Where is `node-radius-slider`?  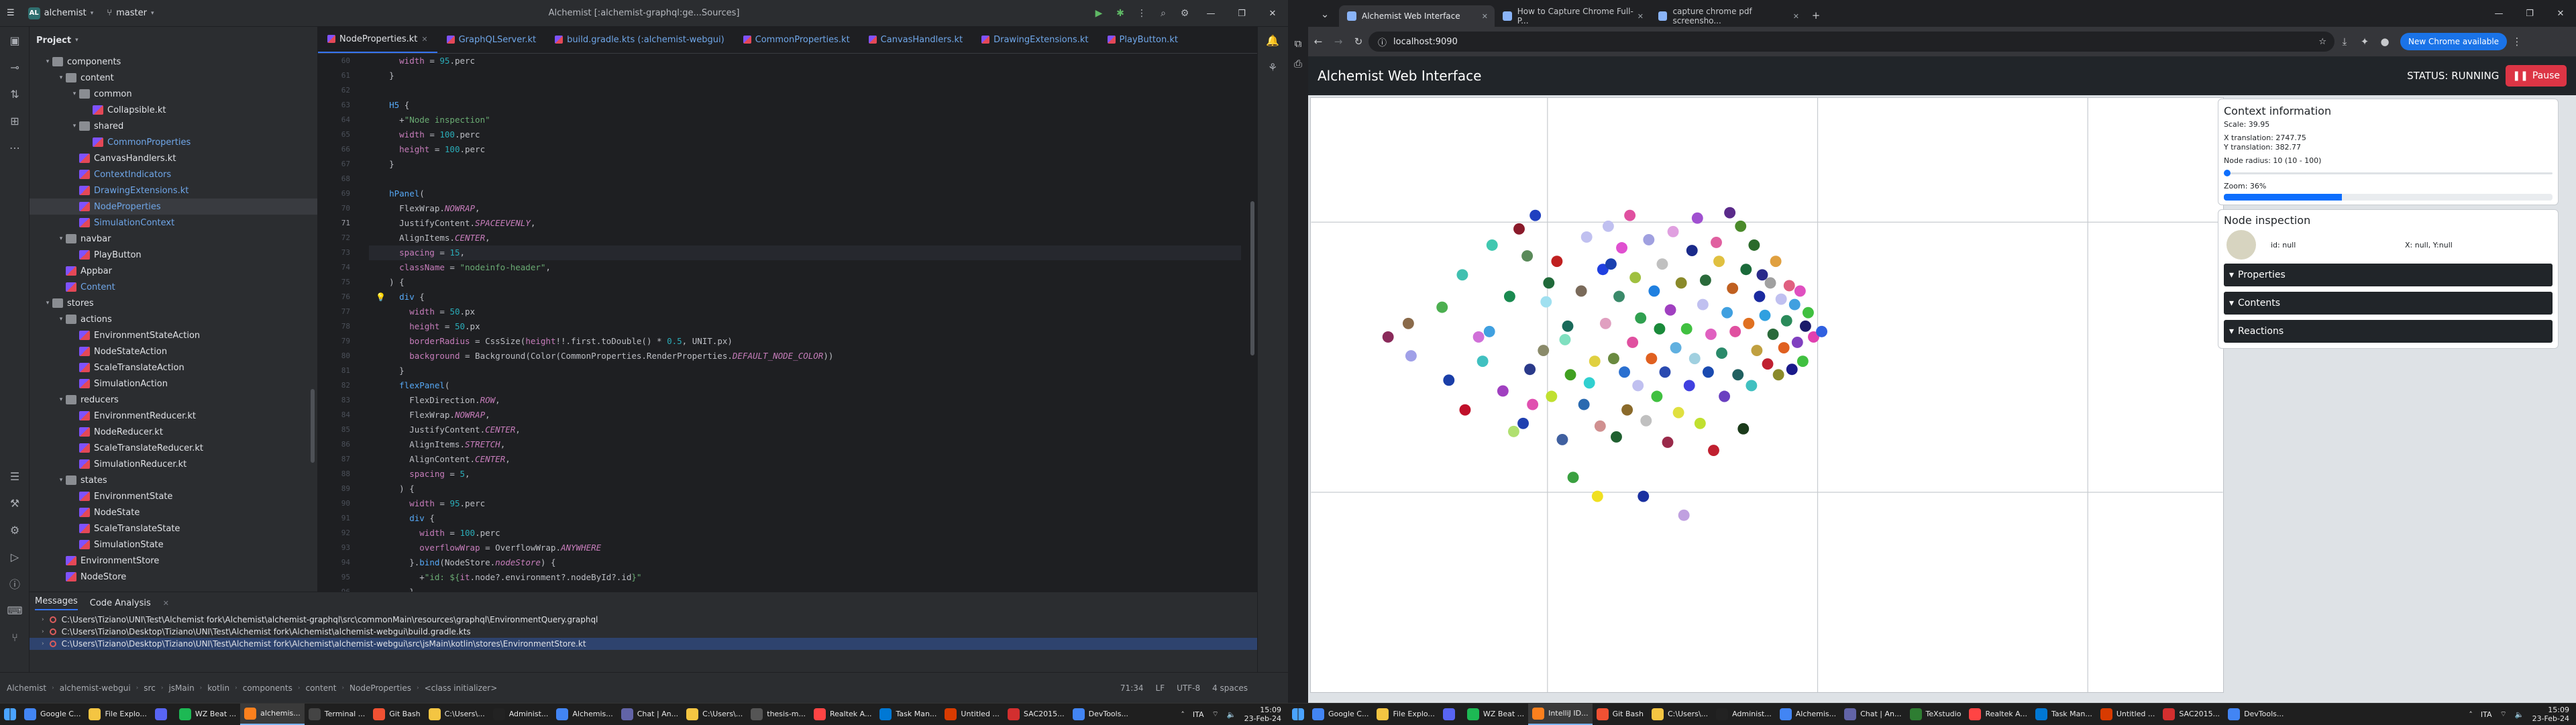
node-radius-slider is located at coordinates (2388, 173).